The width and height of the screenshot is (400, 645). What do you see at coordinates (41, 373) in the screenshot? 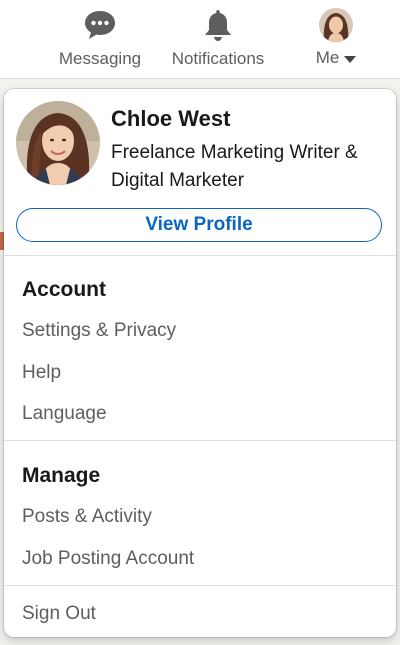
I see `help-link: Help` at bounding box center [41, 373].